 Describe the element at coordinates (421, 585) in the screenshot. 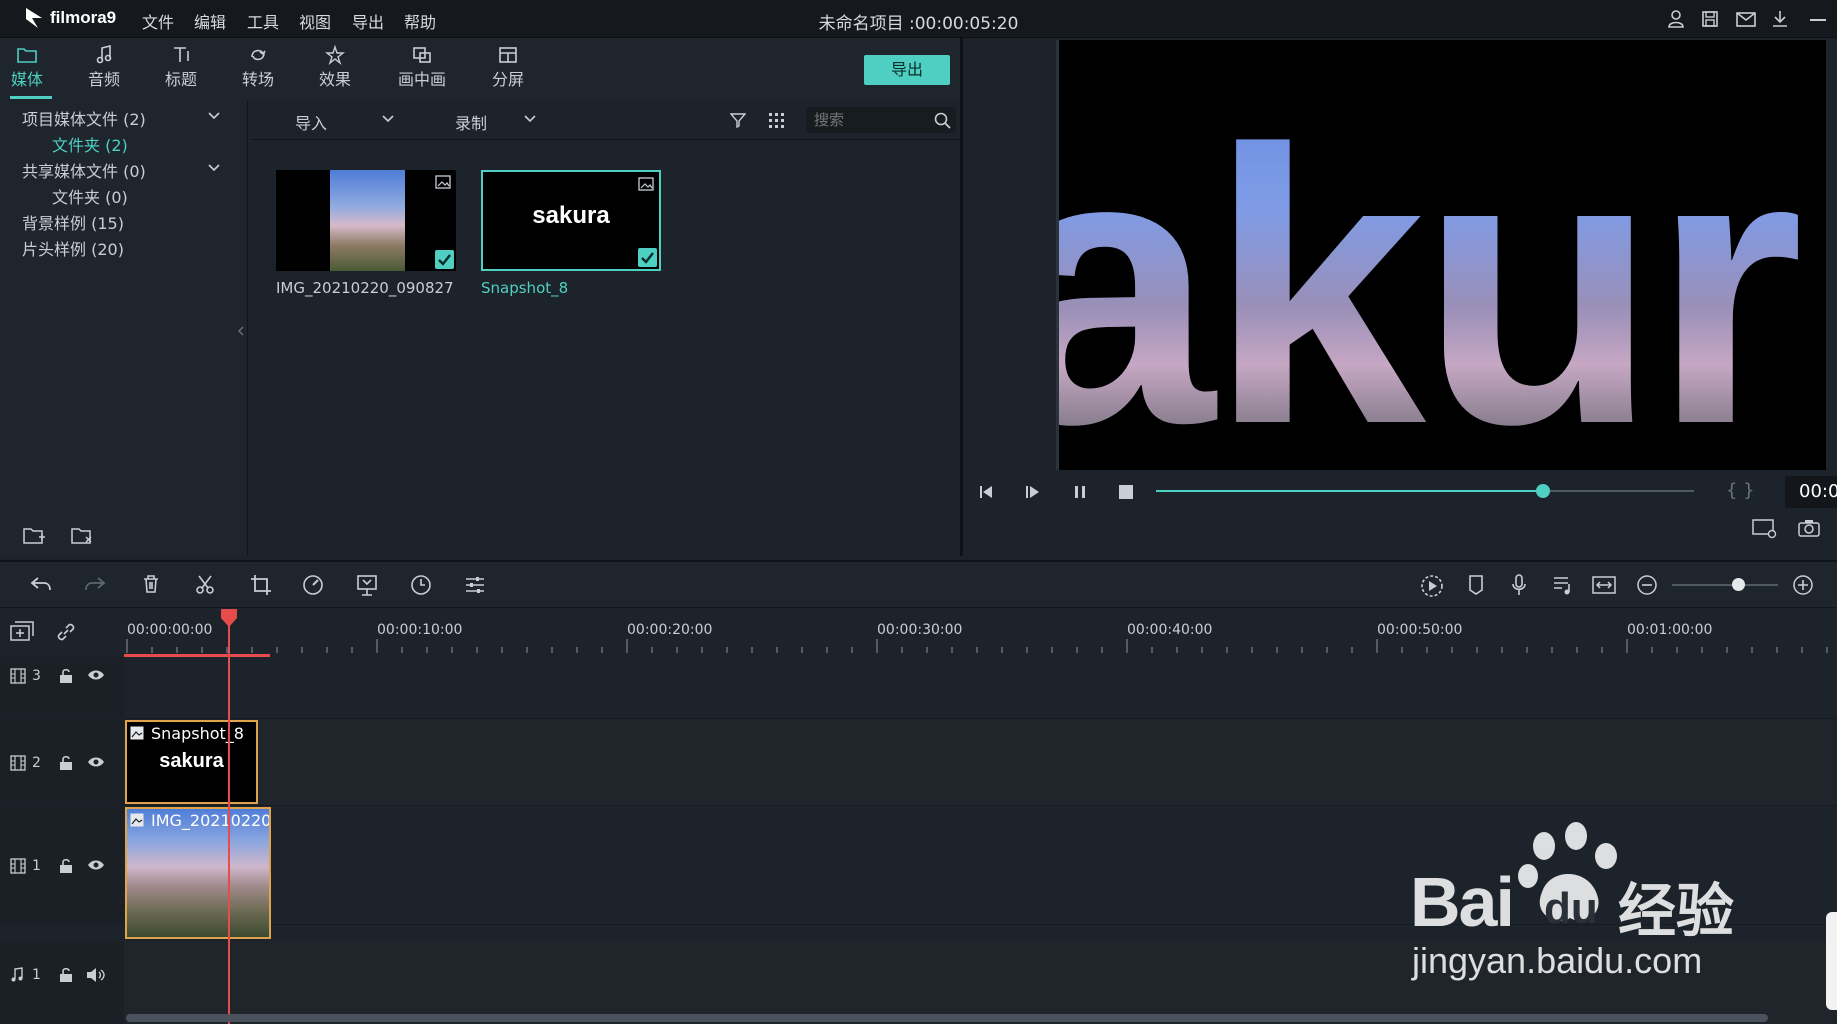

I see `duration-clock-icon` at that location.